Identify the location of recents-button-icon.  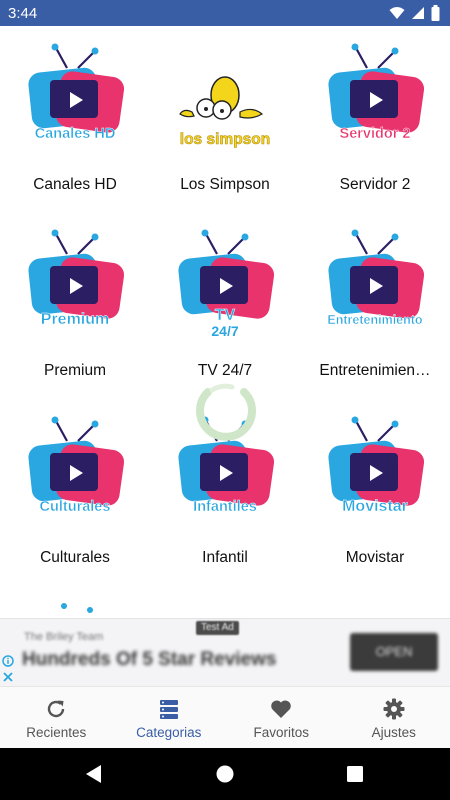
(355, 774).